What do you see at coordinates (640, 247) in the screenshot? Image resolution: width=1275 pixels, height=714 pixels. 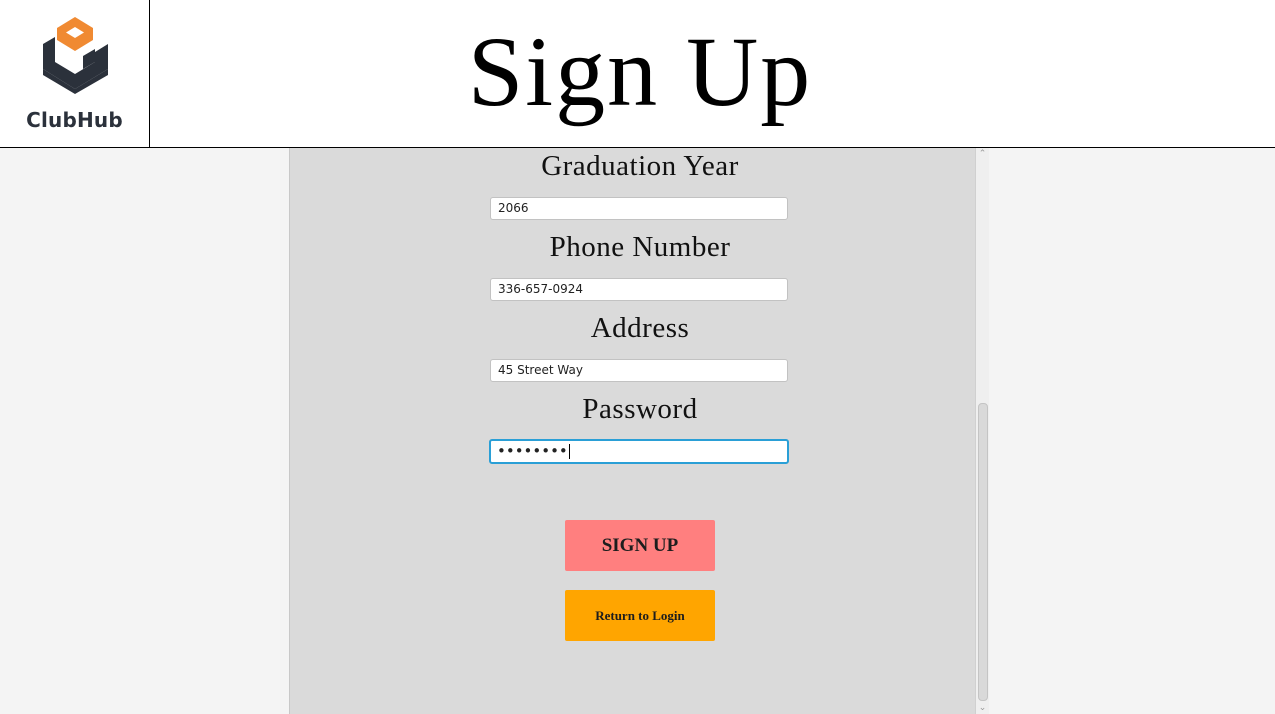 I see `phone-number-label: Phone Number` at bounding box center [640, 247].